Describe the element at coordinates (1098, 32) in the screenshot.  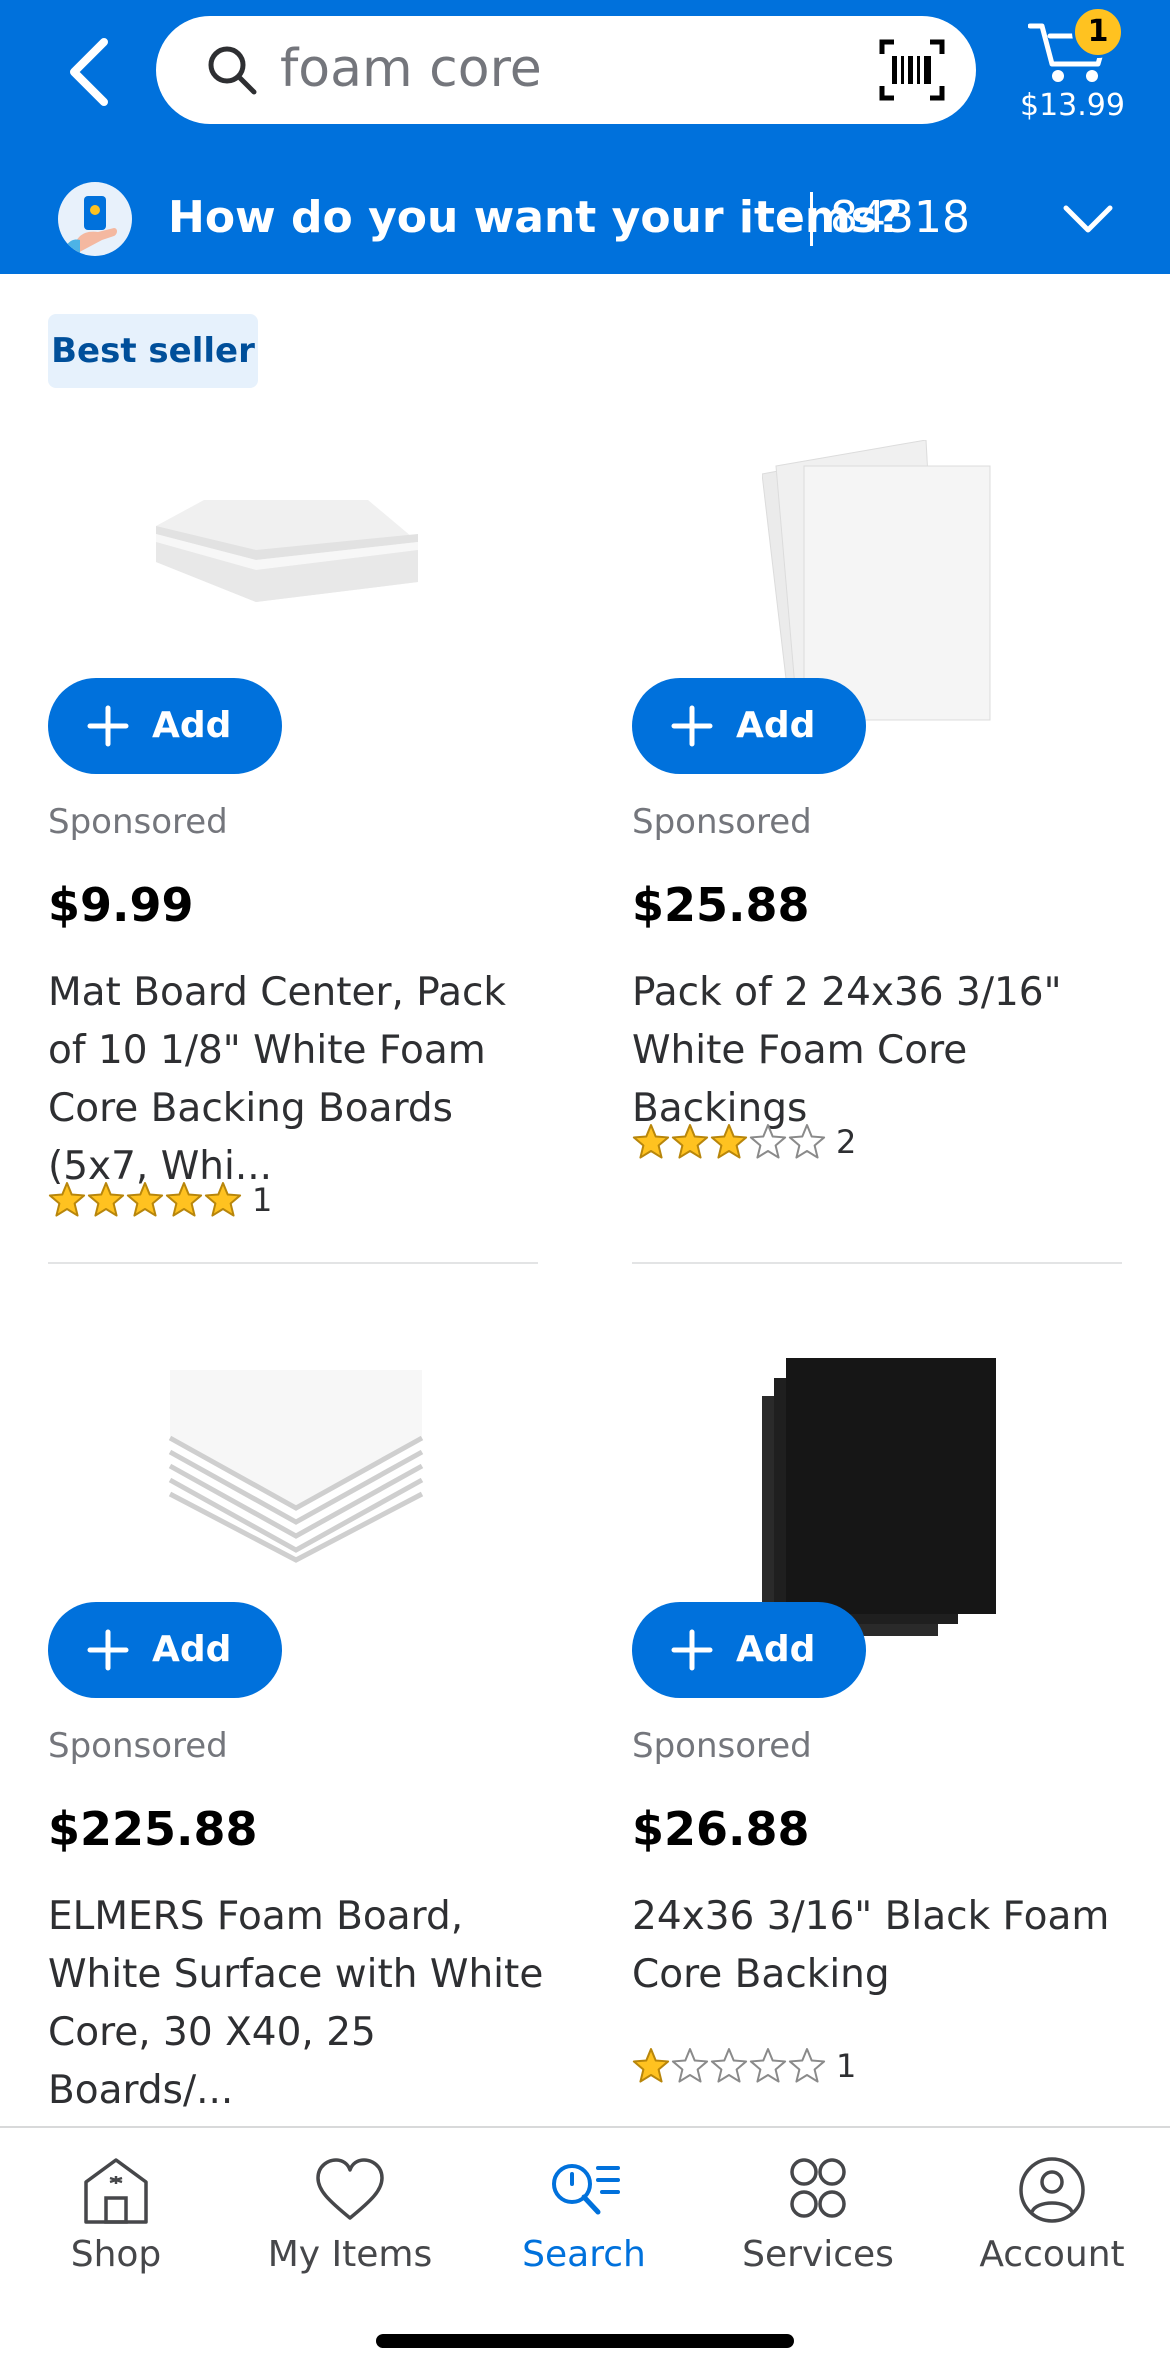
I see `cart-count-badge: 1` at that location.